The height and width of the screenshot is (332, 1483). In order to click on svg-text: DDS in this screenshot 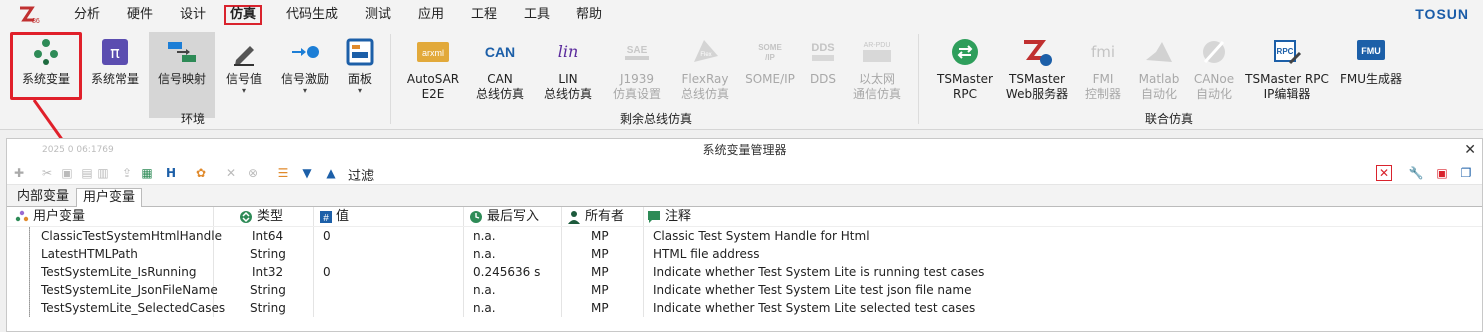, I will do `click(822, 48)`.